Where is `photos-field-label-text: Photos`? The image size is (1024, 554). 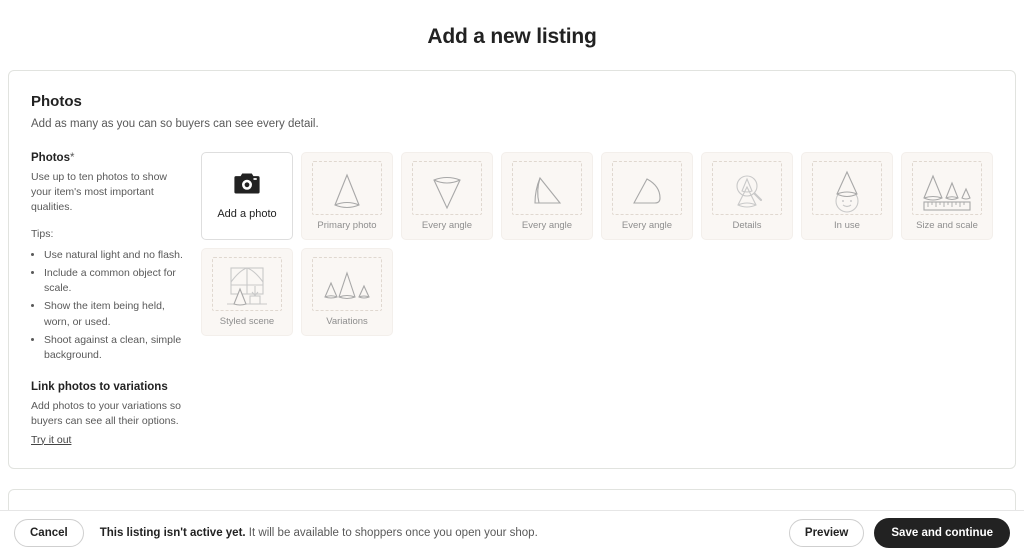
photos-field-label-text: Photos is located at coordinates (50, 158).